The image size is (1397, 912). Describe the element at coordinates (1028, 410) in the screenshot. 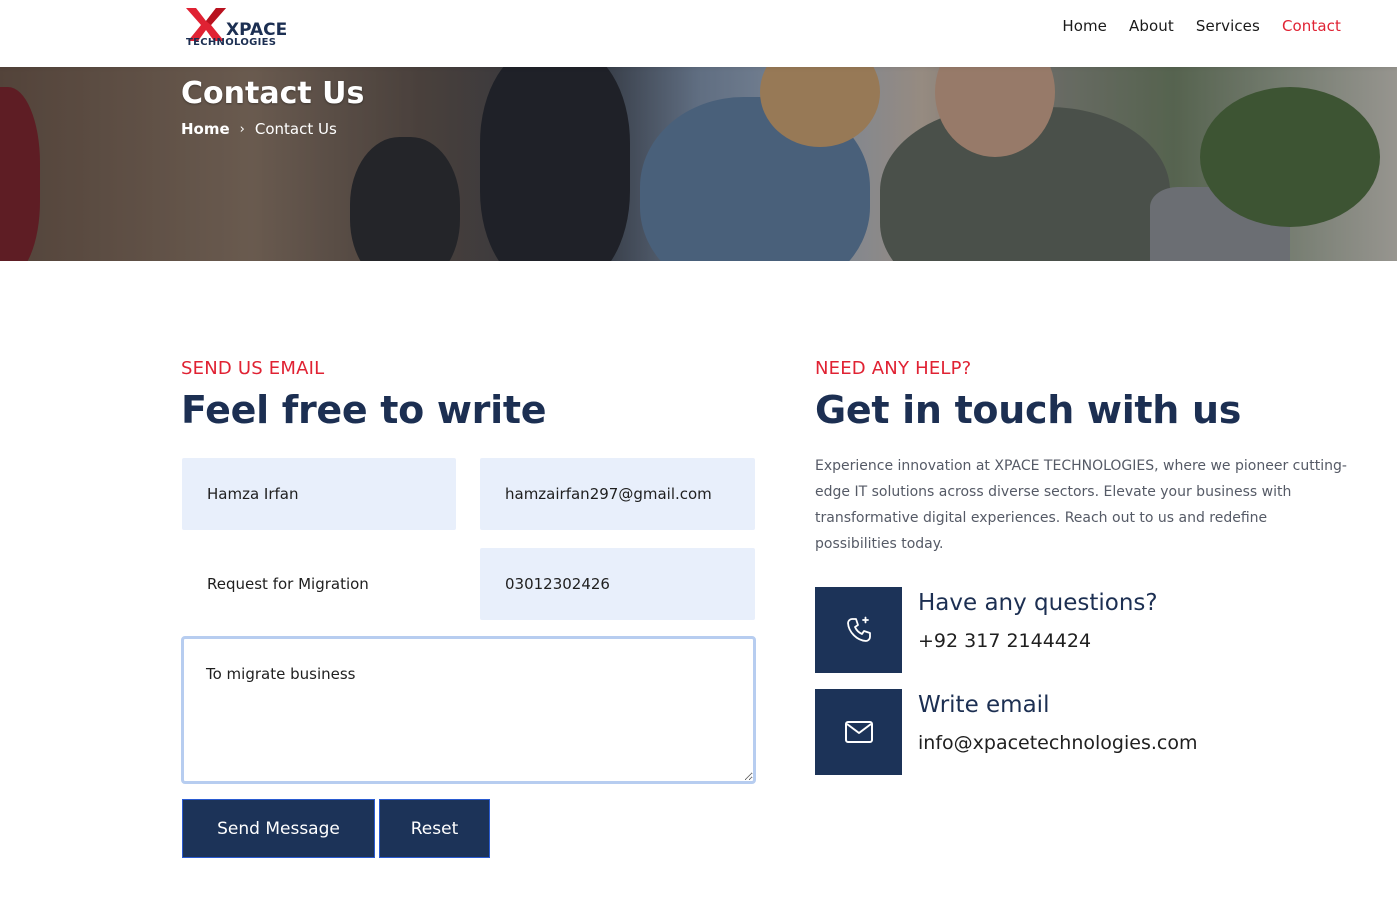

I see `help-heading: Get in touch with us` at that location.